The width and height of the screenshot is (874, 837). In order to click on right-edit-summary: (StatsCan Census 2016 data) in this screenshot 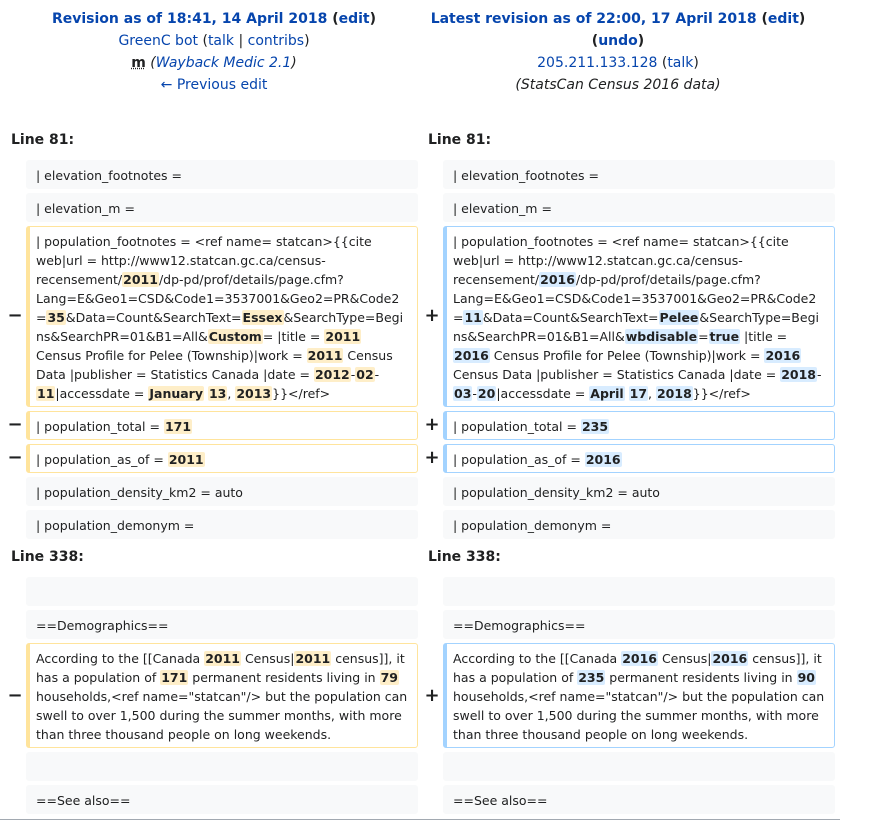, I will do `click(618, 85)`.